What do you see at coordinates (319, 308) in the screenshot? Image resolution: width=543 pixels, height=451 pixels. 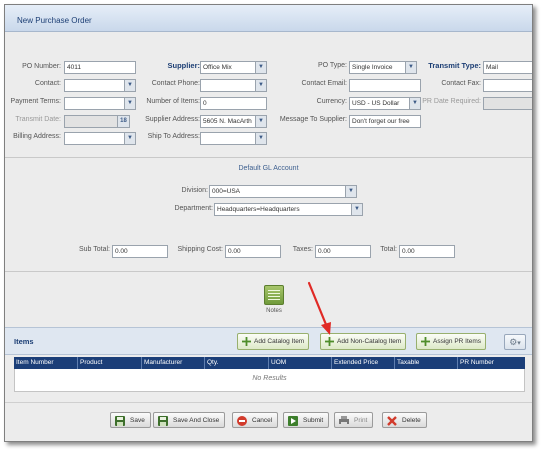 I see `annotation-arrow` at bounding box center [319, 308].